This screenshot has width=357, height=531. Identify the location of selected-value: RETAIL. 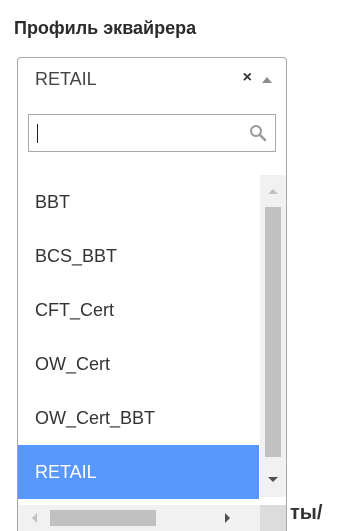
(66, 79).